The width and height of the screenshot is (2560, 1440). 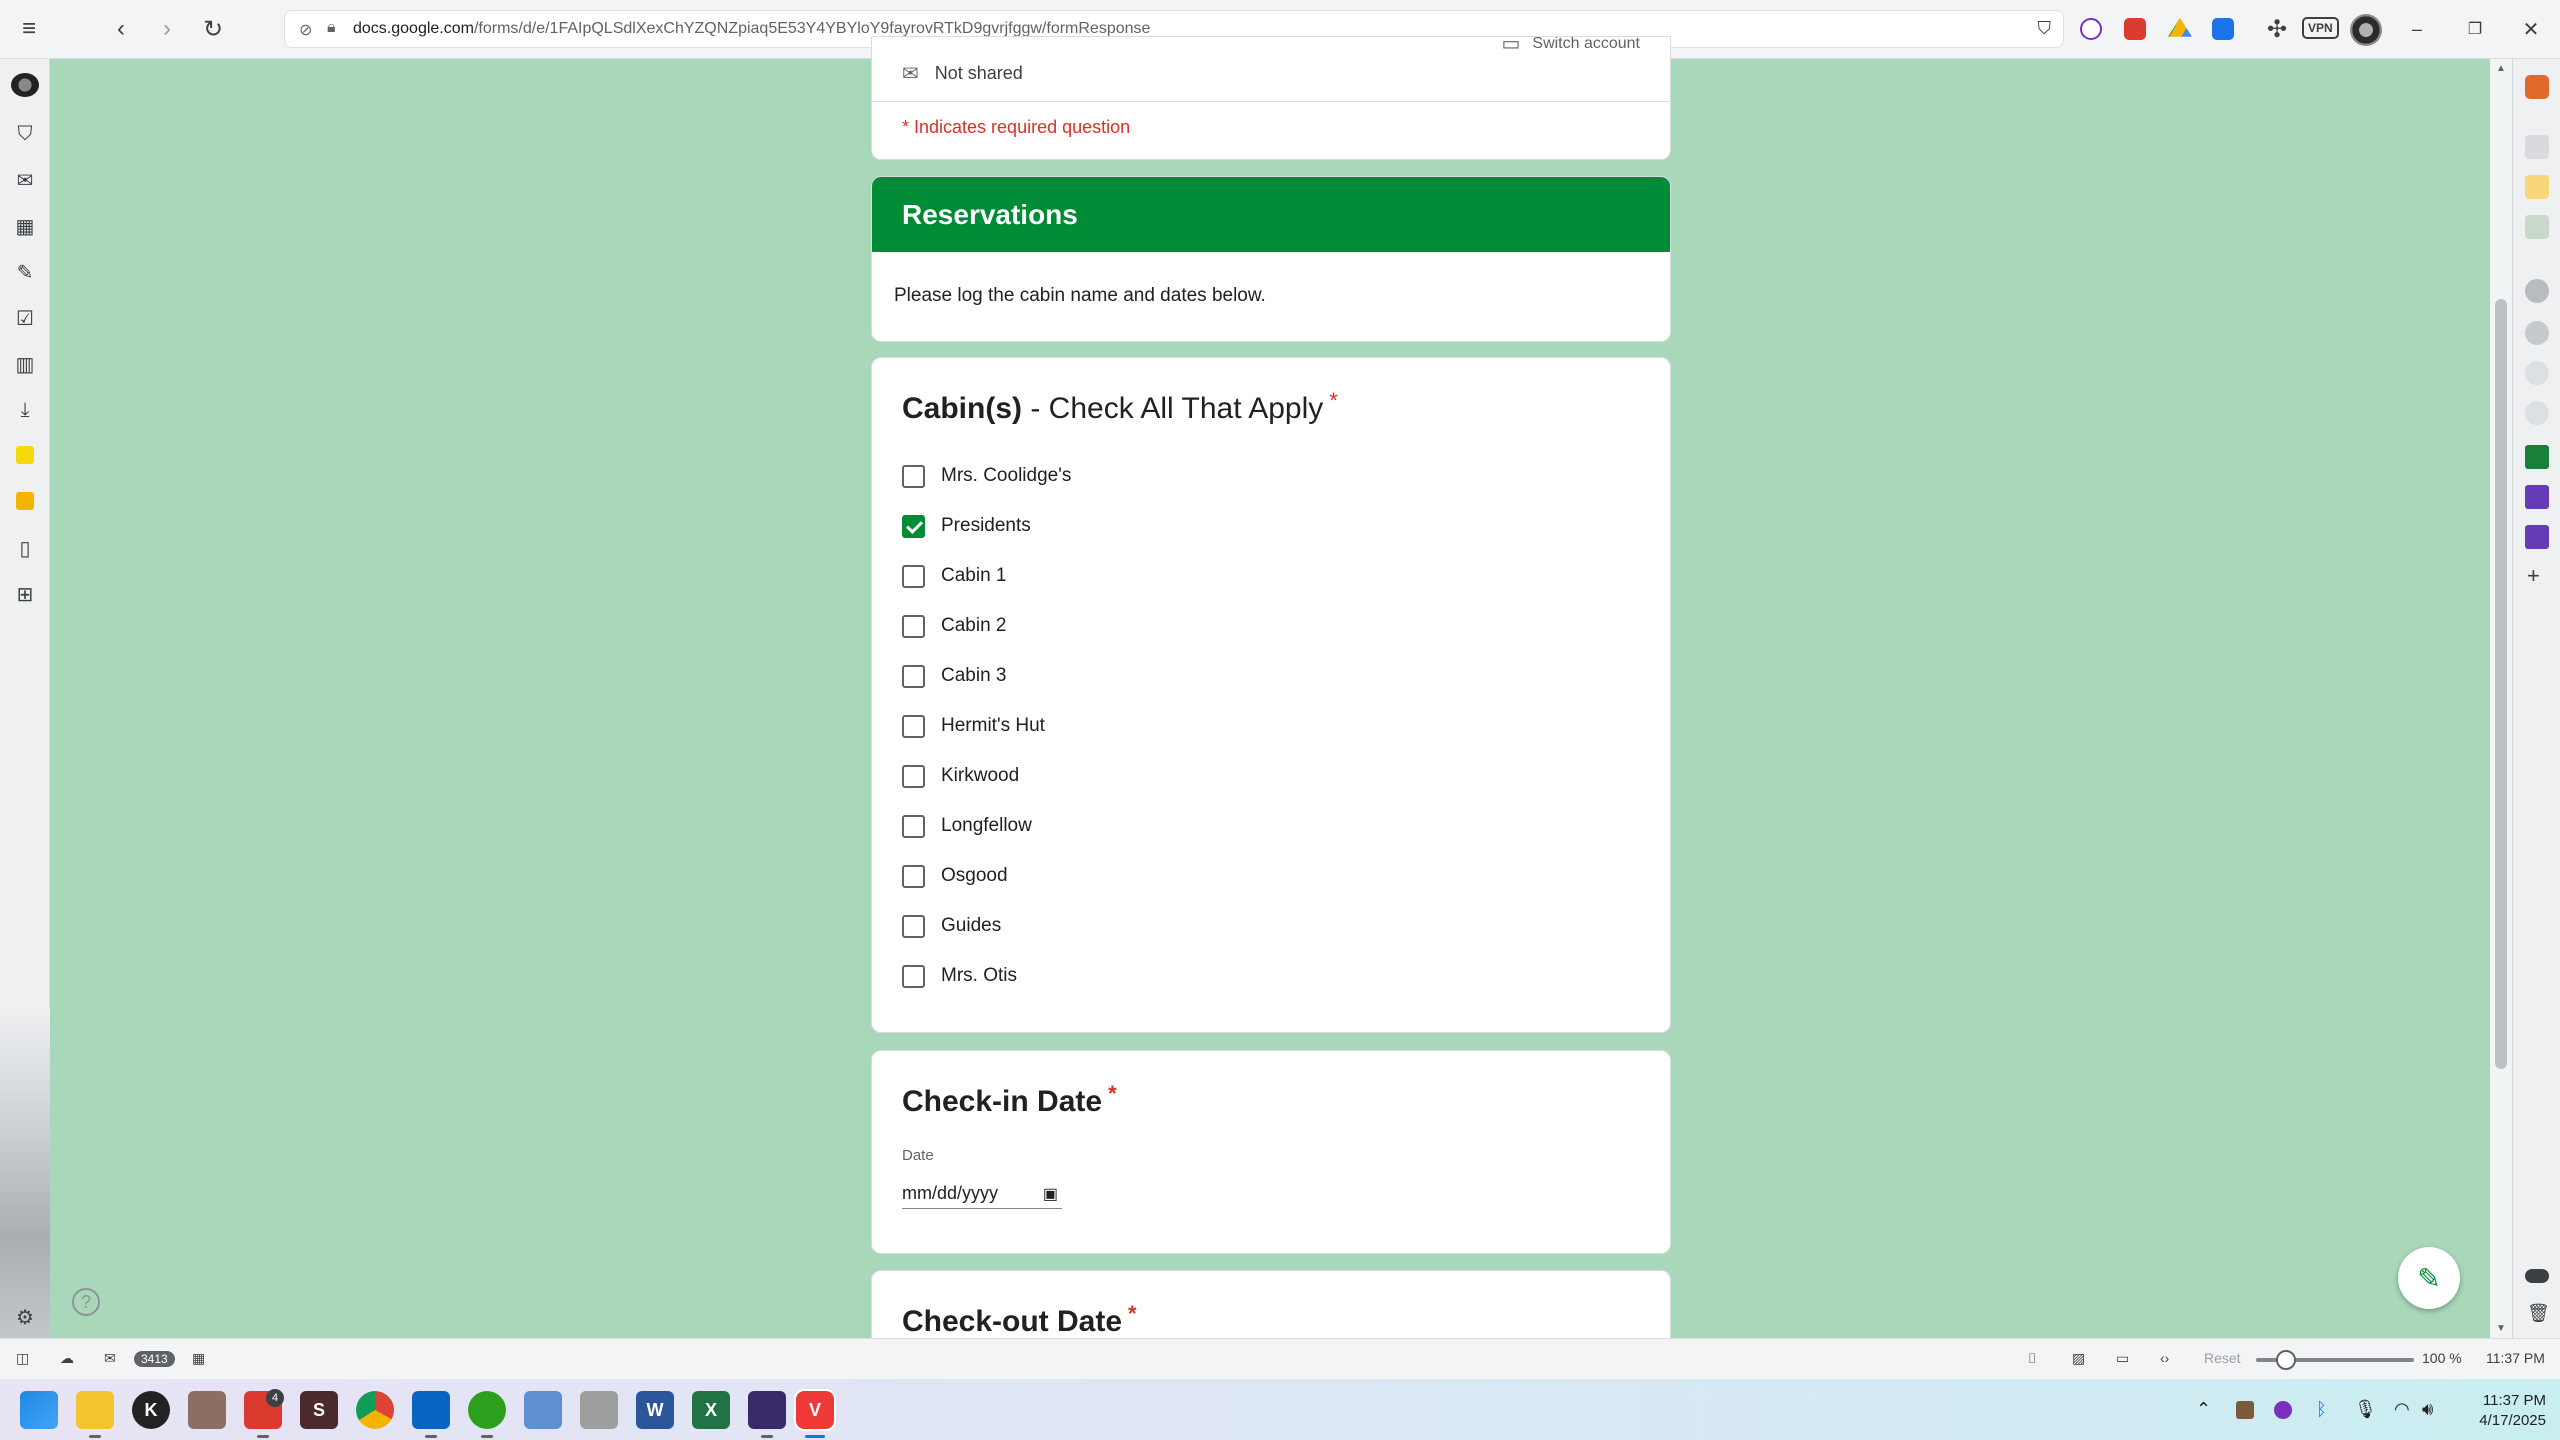 I want to click on vivaldi-icon: V, so click(x=815, y=1410).